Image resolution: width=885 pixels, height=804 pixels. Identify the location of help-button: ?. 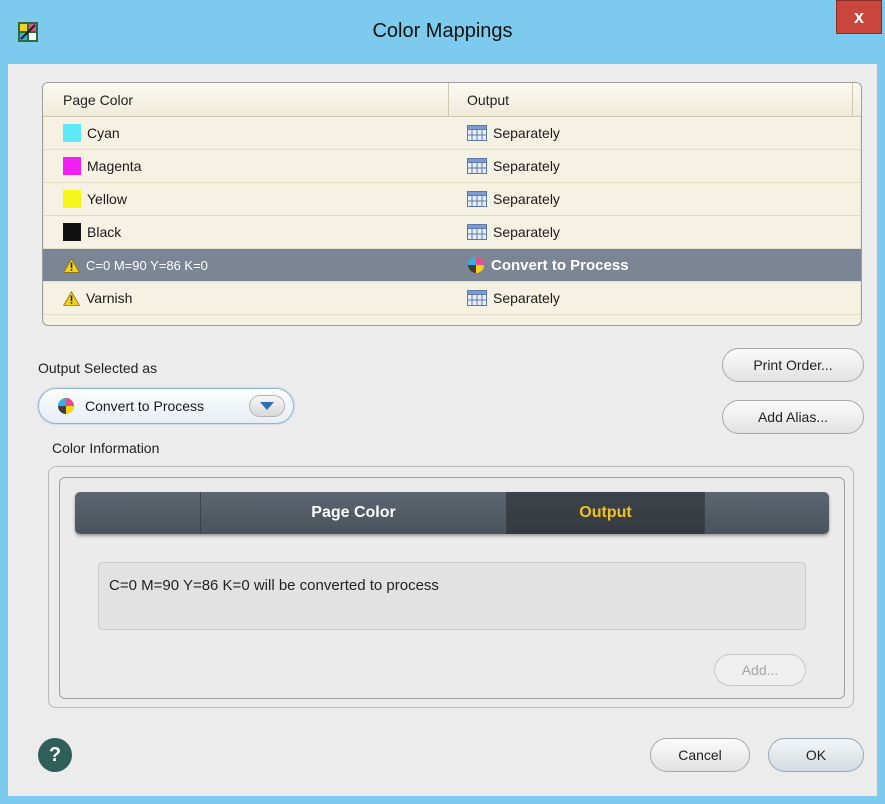
(55, 755).